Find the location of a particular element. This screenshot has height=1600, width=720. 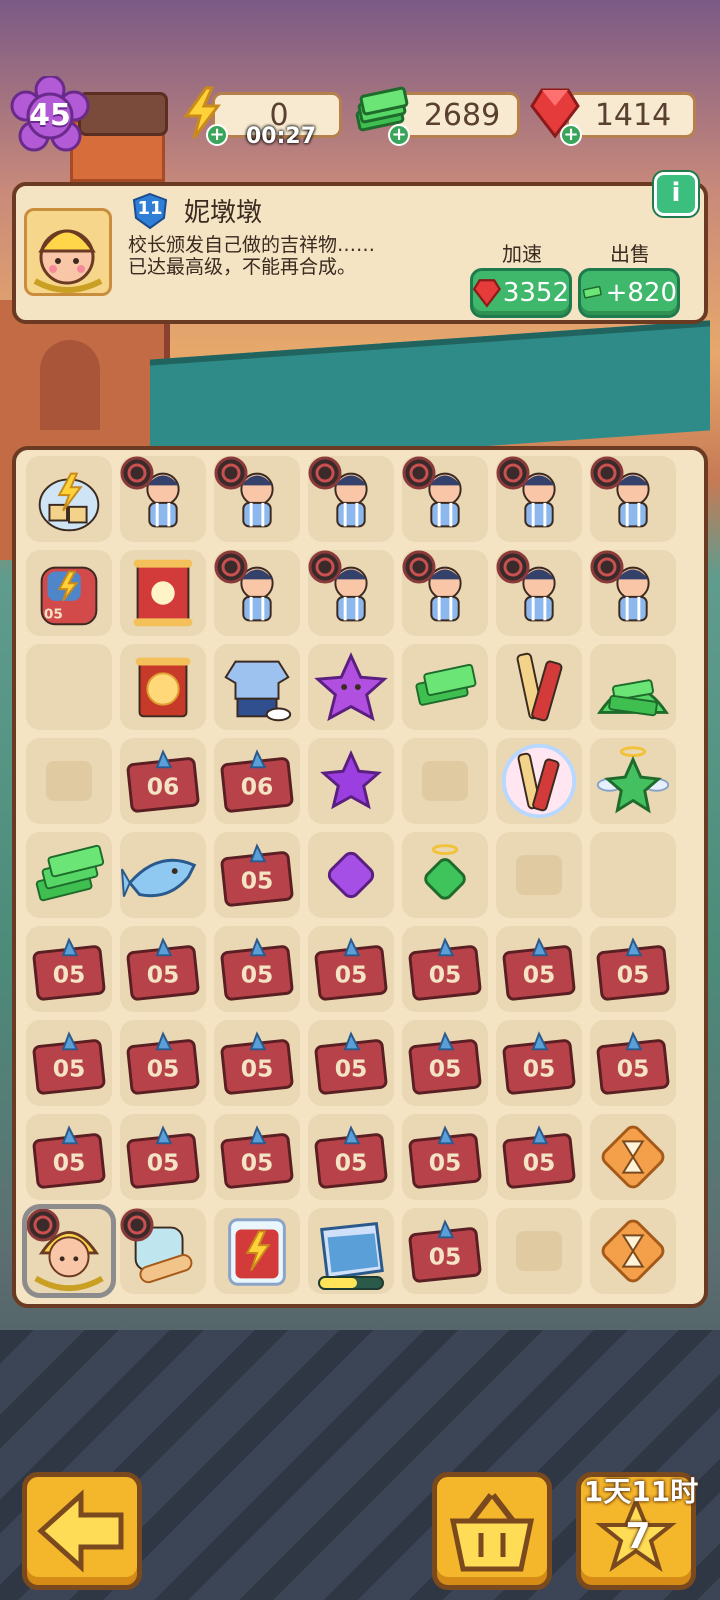

cash-value: 2689 is located at coordinates (462, 115).